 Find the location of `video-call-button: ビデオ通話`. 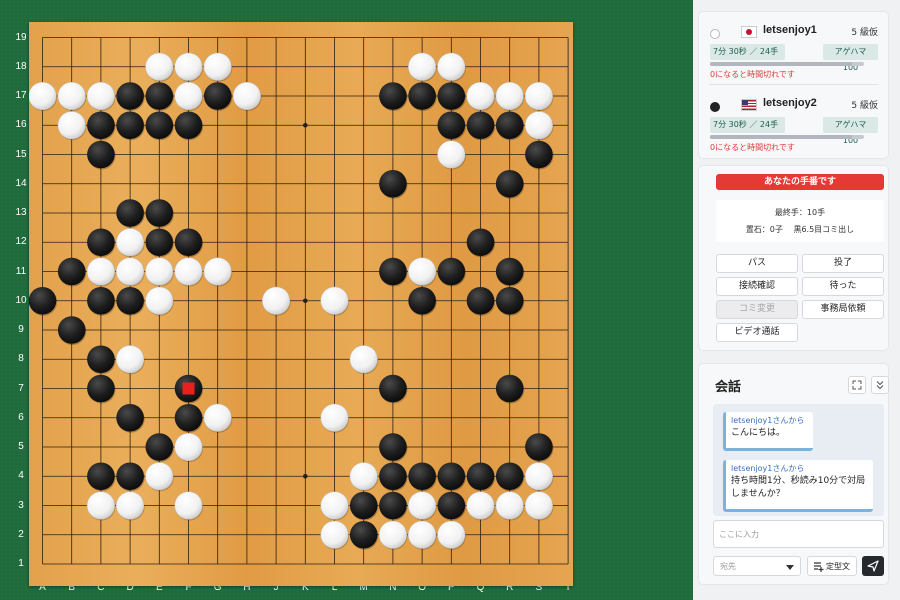

video-call-button: ビデオ通話 is located at coordinates (757, 332).